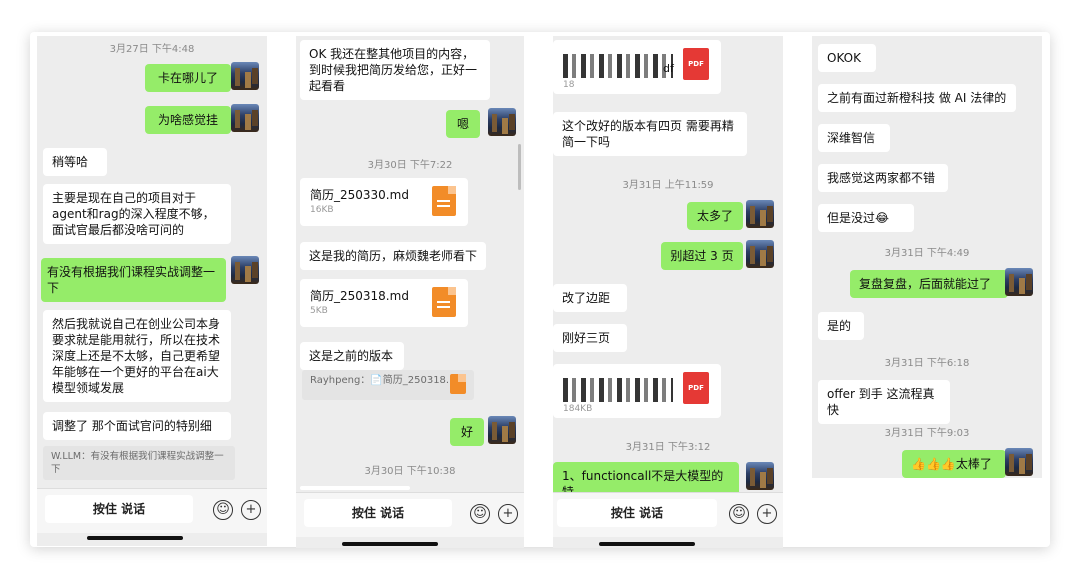 The width and height of the screenshot is (1080, 581). Describe the element at coordinates (854, 138) in the screenshot. I see `message-bubble-received: 深维智信` at that location.